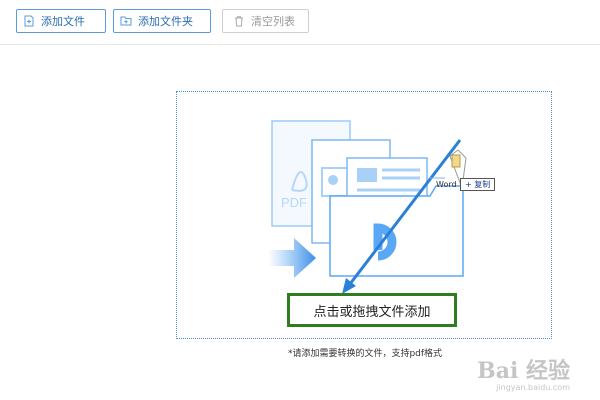 The width and height of the screenshot is (600, 400). I want to click on add-files-cta-label: 点击或拖拽文件添加, so click(372, 312).